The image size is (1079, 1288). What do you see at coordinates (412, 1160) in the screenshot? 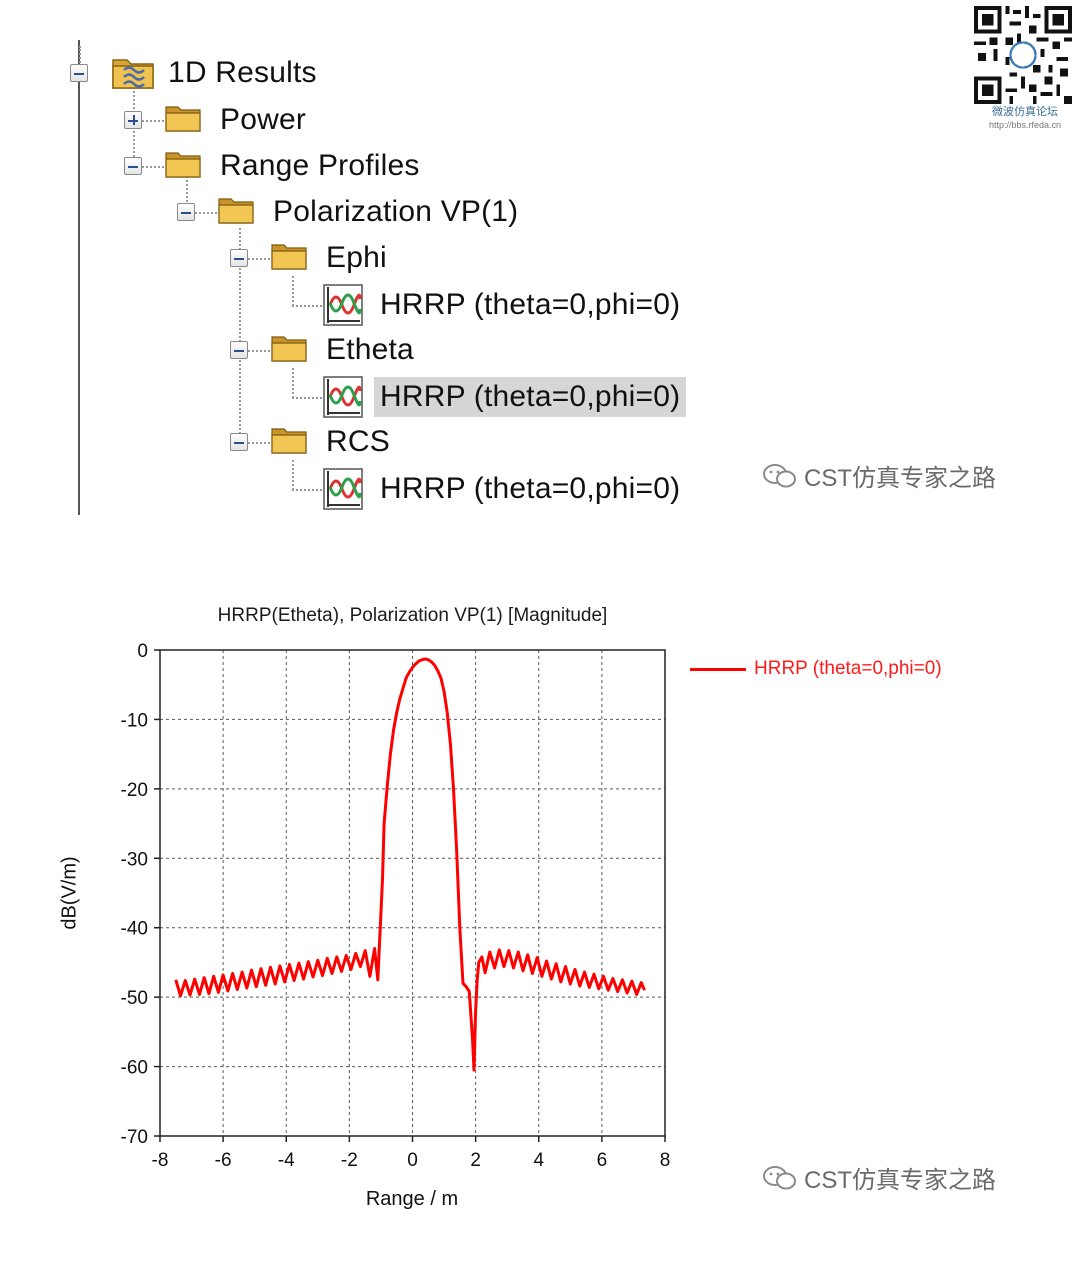
I see `x-tick-label: 0` at bounding box center [412, 1160].